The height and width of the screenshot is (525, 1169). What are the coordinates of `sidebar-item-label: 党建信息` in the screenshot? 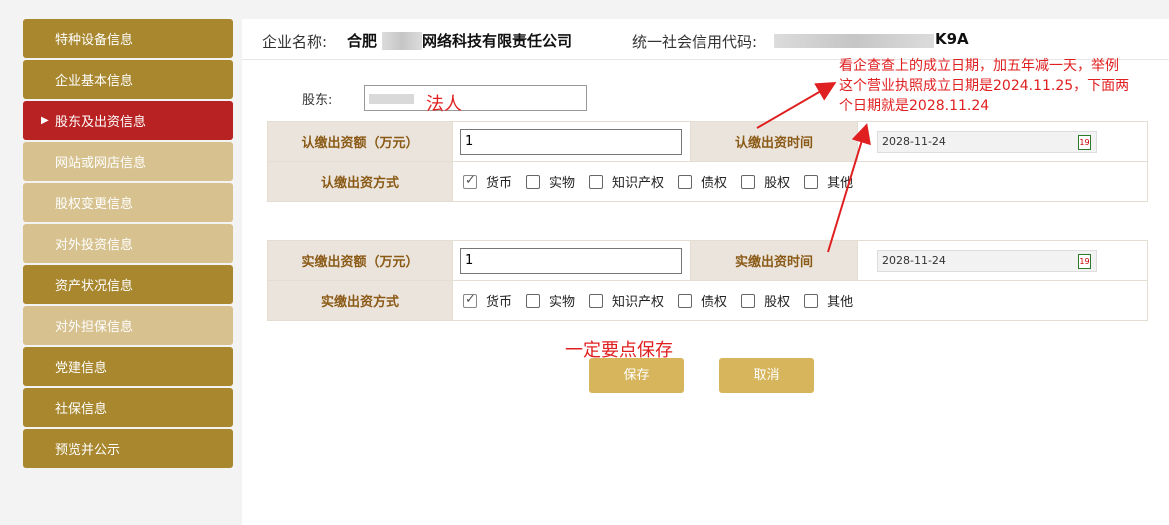 It's located at (81, 368).